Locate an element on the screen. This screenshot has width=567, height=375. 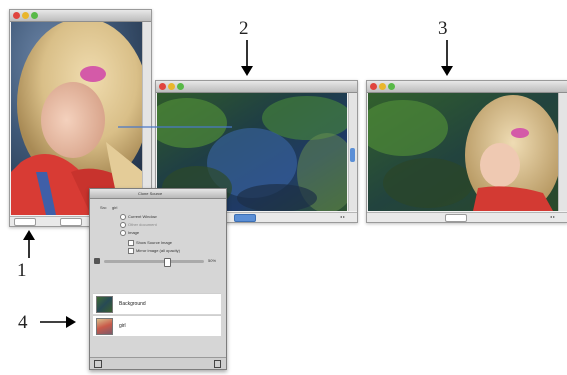
layer-thumbnail-girl is located at coordinates (104, 326).